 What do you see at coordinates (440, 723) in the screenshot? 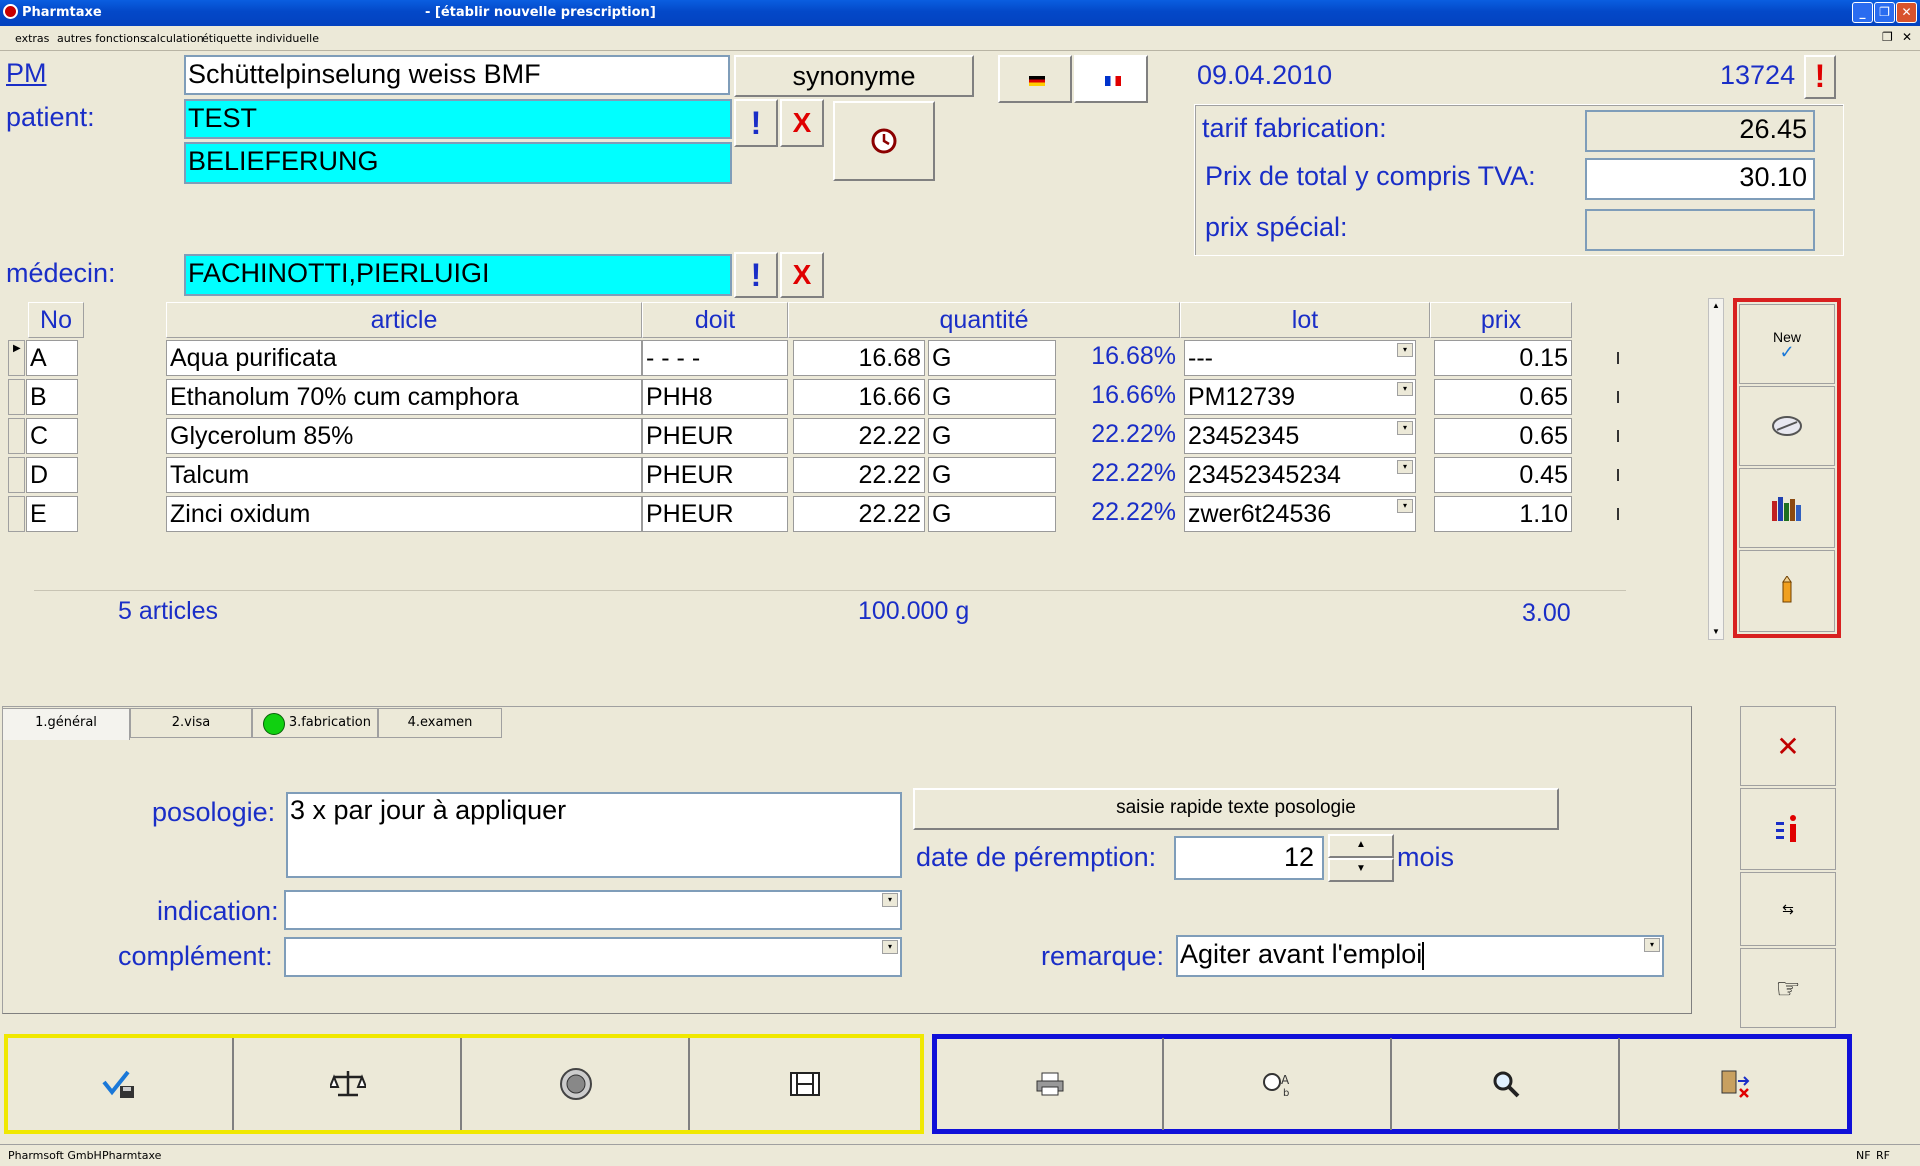
I see `tab-examen: 4.examen` at bounding box center [440, 723].